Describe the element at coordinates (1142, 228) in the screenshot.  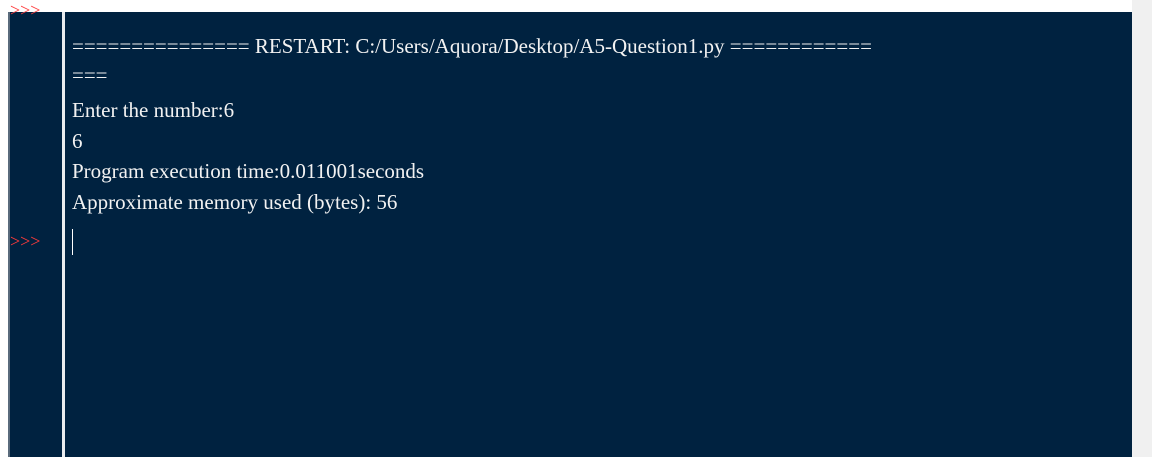
I see `vertical-scrollbar` at that location.